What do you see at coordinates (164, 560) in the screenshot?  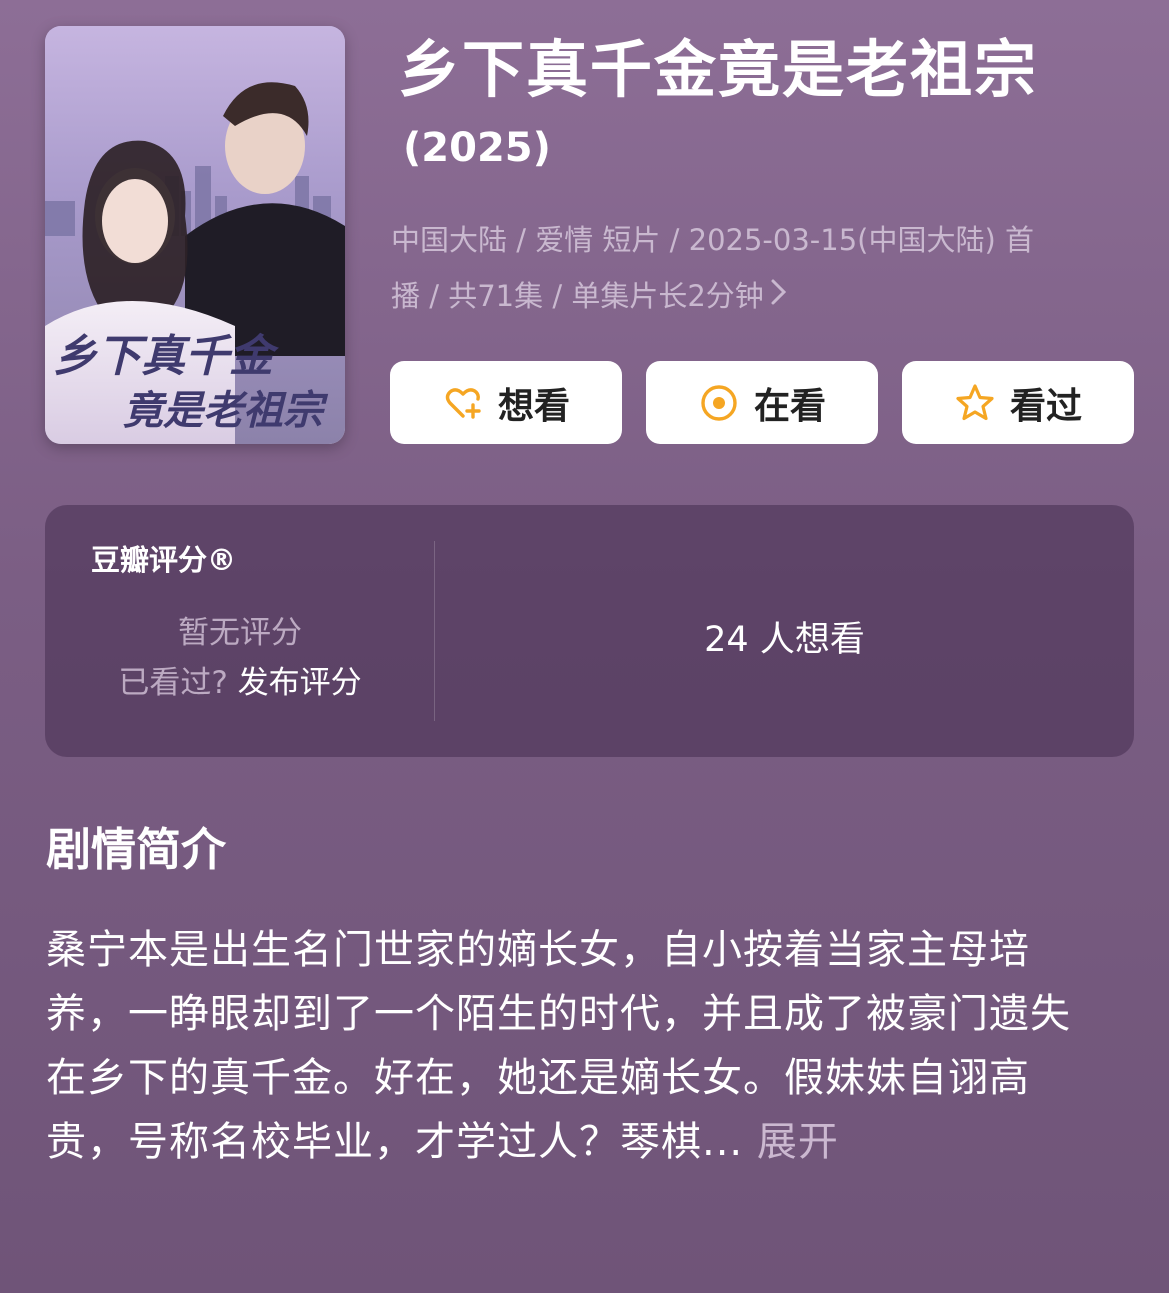 I see `douban-rating-label: 豆瓣评分®` at bounding box center [164, 560].